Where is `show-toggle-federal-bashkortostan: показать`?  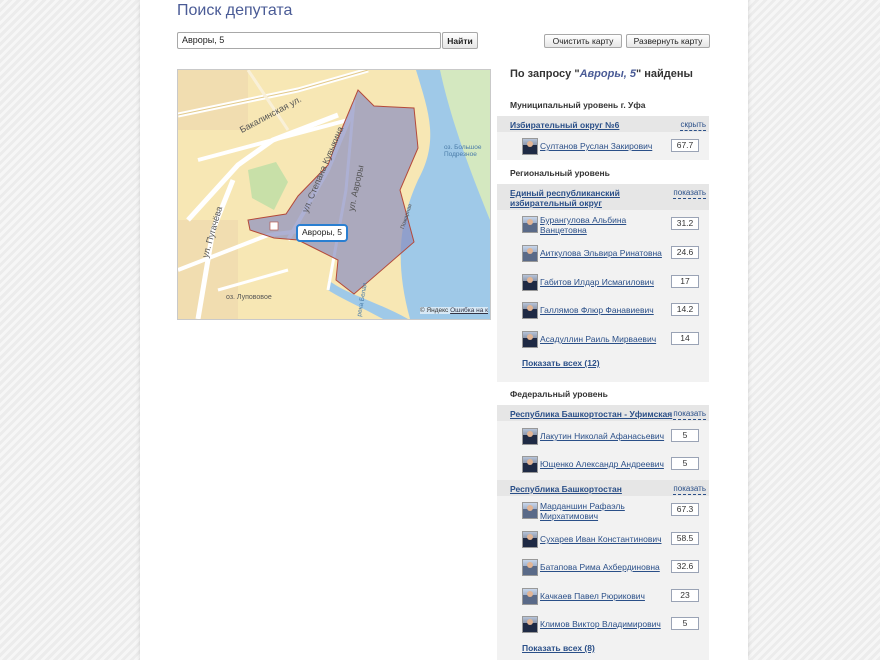 show-toggle-federal-bashkortostan: показать is located at coordinates (689, 489).